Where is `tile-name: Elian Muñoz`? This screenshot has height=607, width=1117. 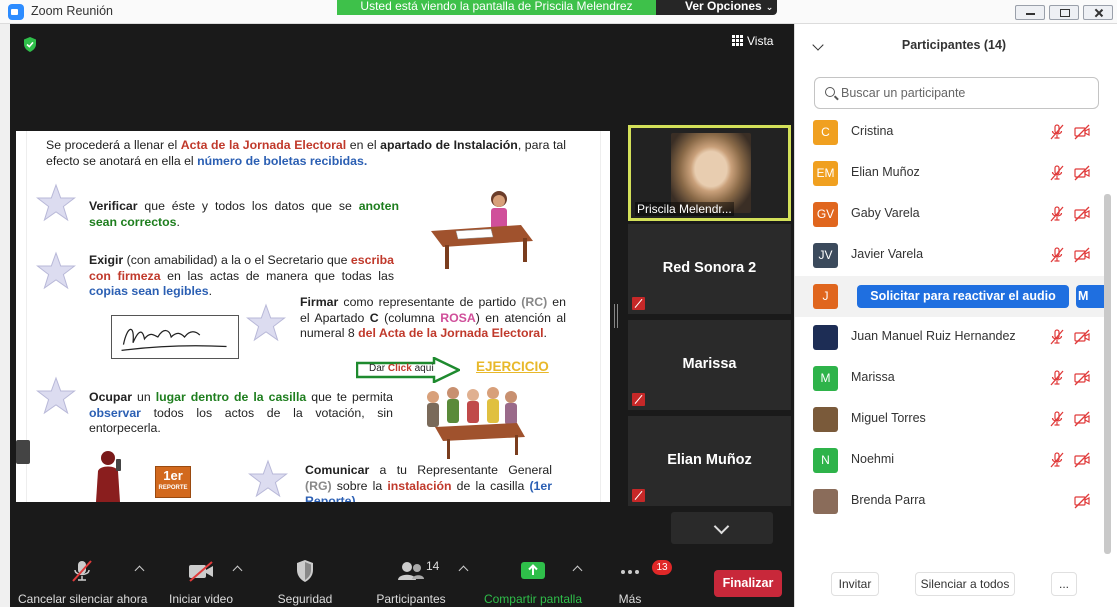
tile-name: Elian Muñoz is located at coordinates (709, 460).